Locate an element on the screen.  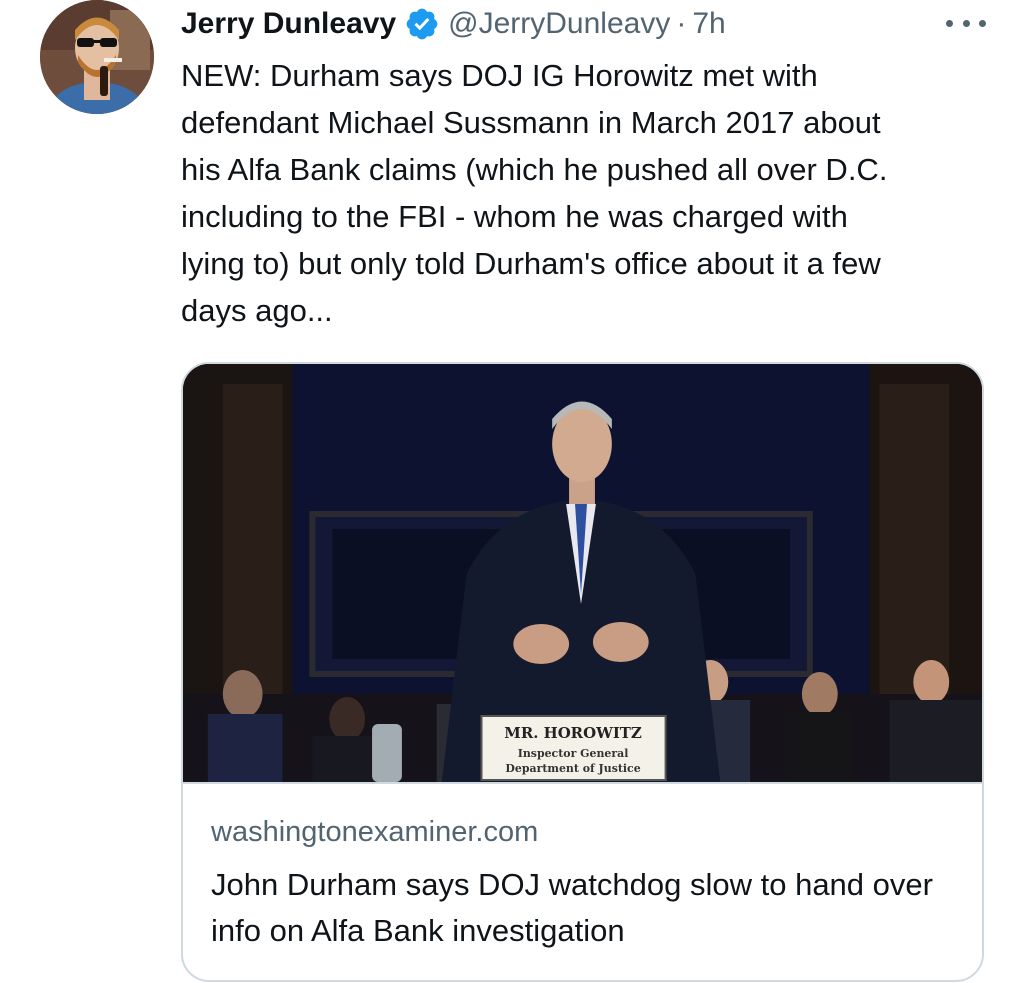
verified-badge-icon is located at coordinates (422, 24).